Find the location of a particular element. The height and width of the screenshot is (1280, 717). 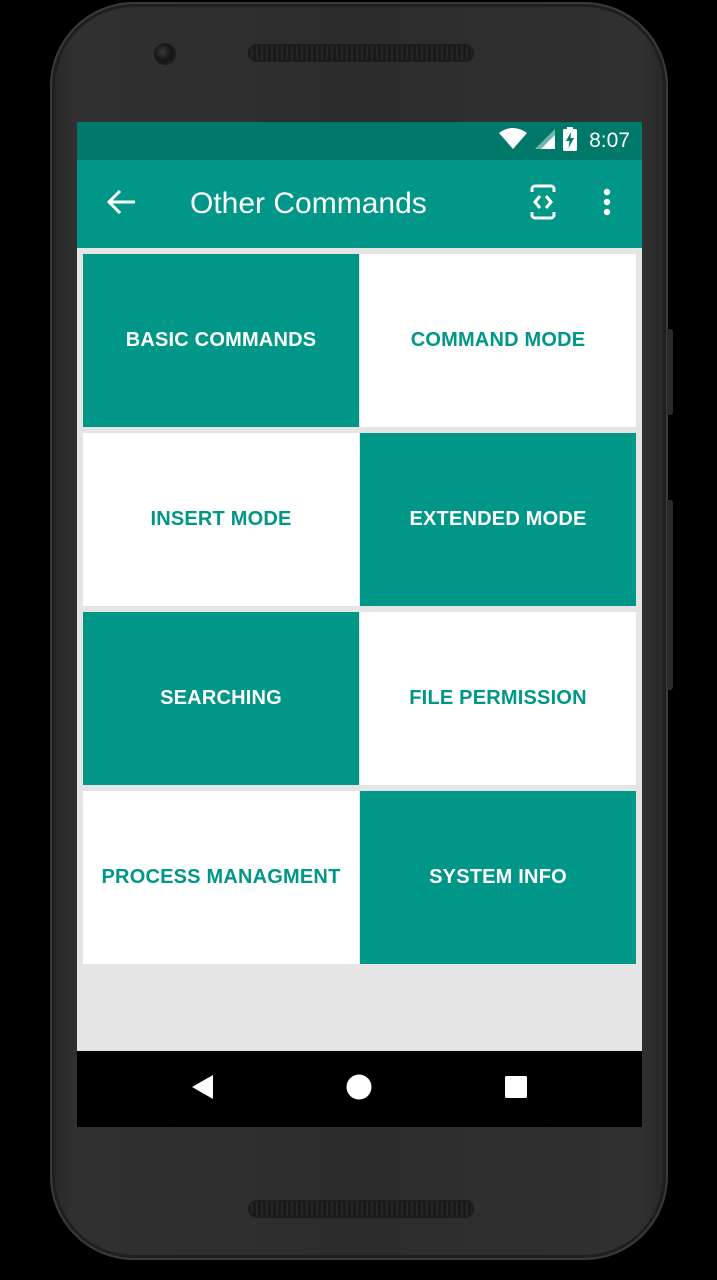

system-nav-bar is located at coordinates (359, 1089).